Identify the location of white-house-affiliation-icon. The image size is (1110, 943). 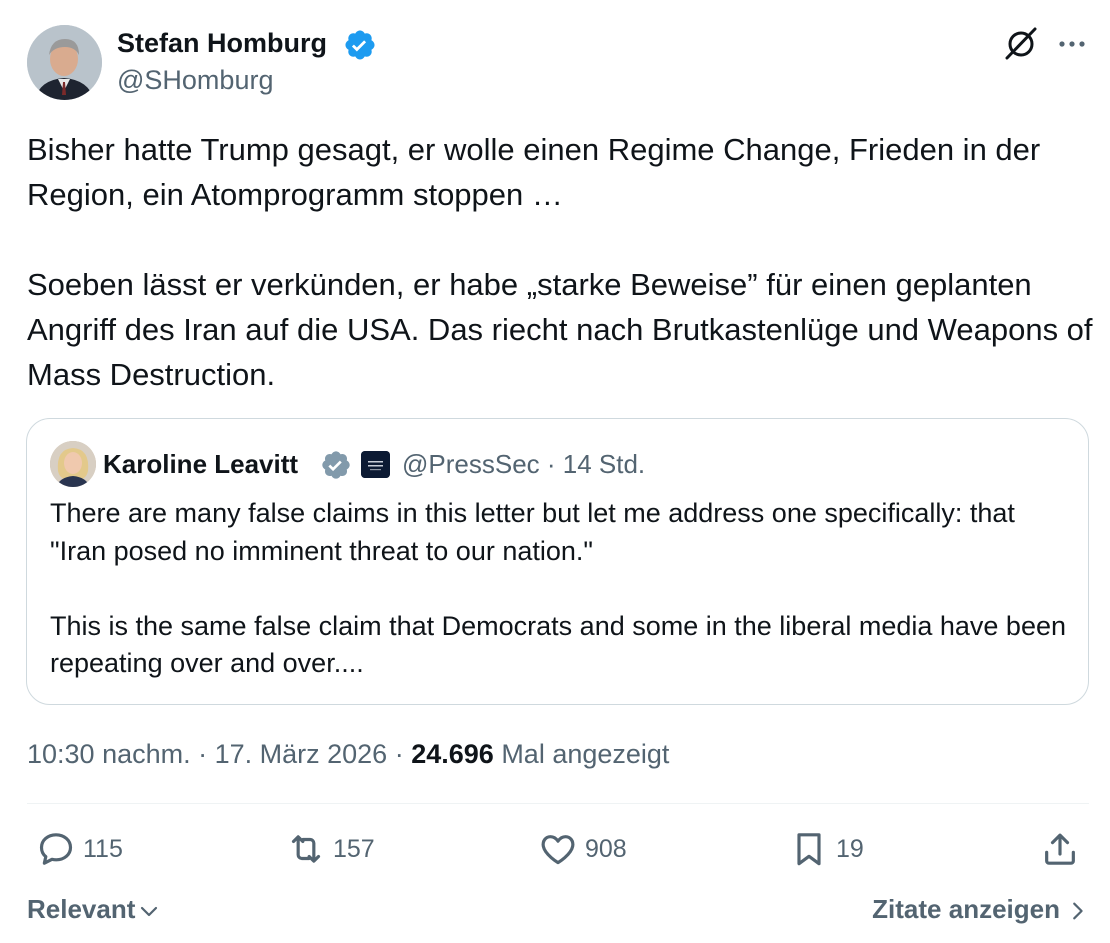
(375, 464).